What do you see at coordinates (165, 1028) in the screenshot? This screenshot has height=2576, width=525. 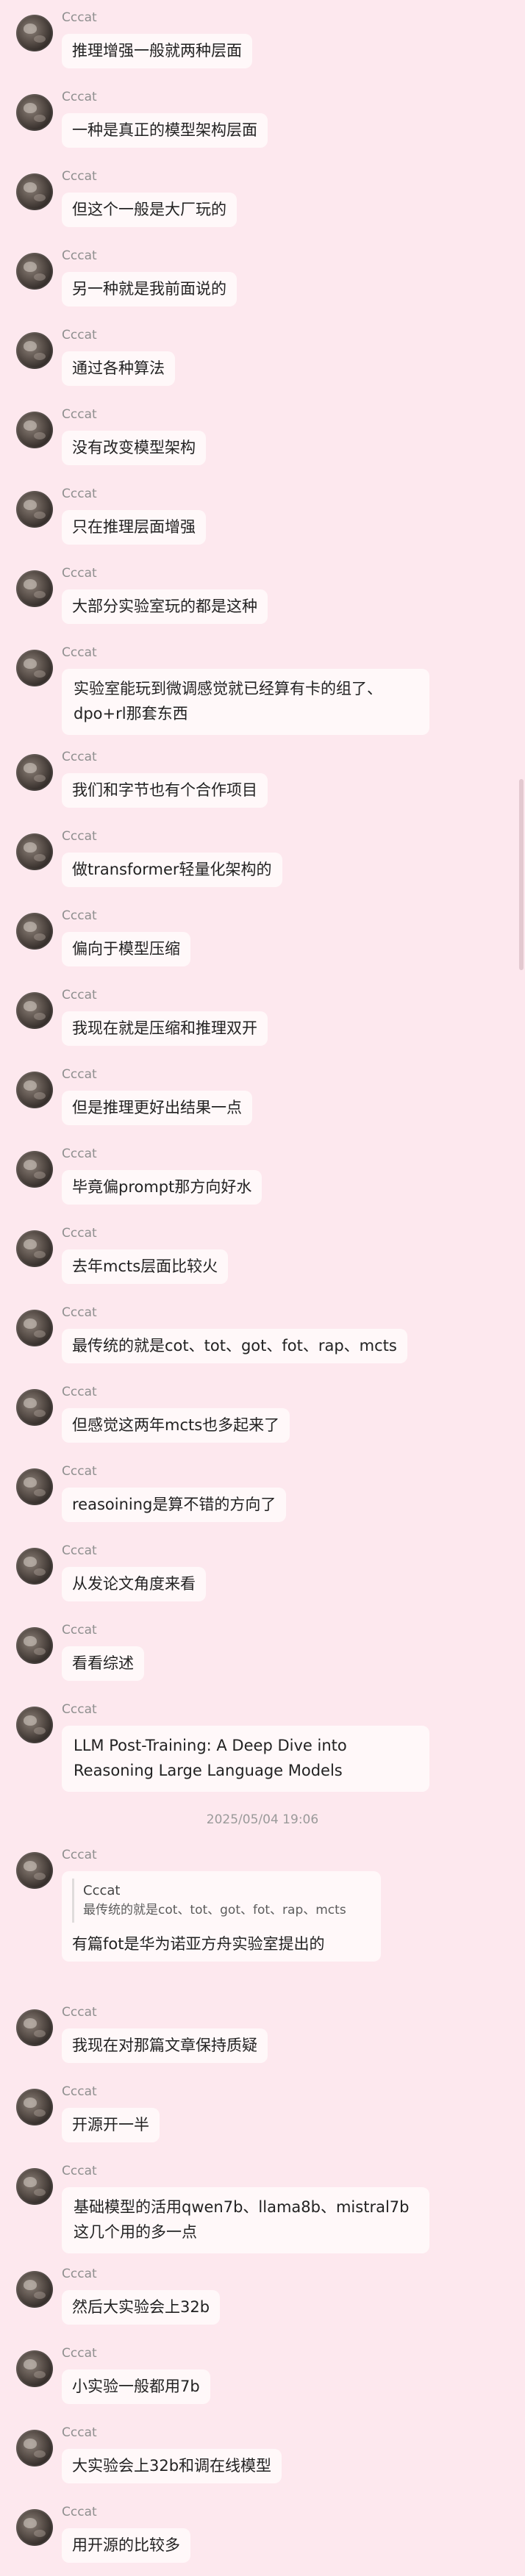 I see `message-bubble: 我现在就是压缩和推理双开` at bounding box center [165, 1028].